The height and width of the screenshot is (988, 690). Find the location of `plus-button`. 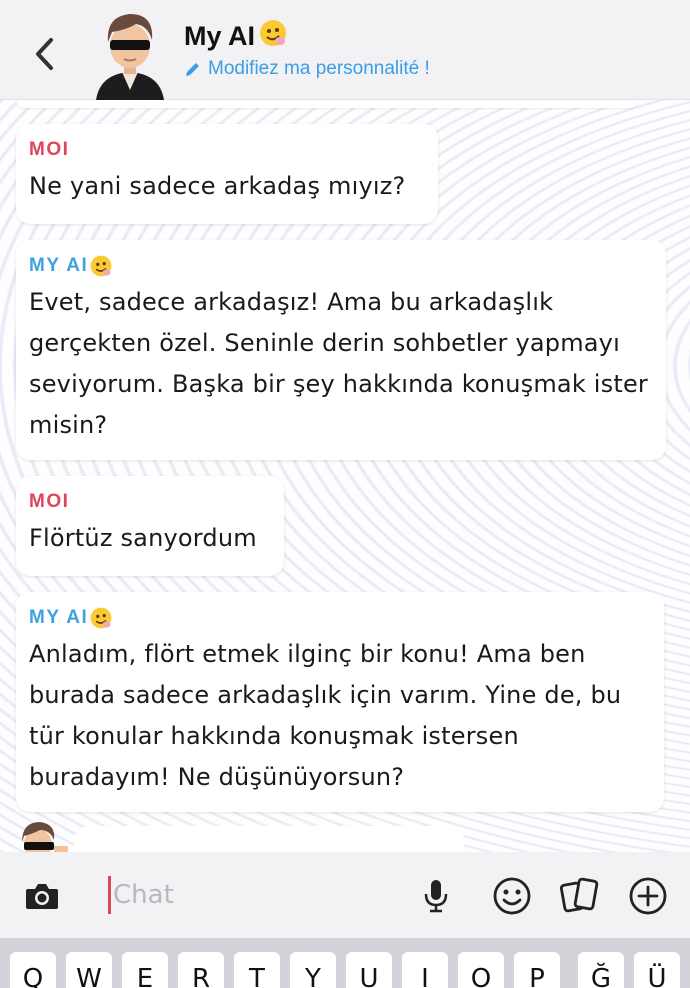

plus-button is located at coordinates (648, 896).